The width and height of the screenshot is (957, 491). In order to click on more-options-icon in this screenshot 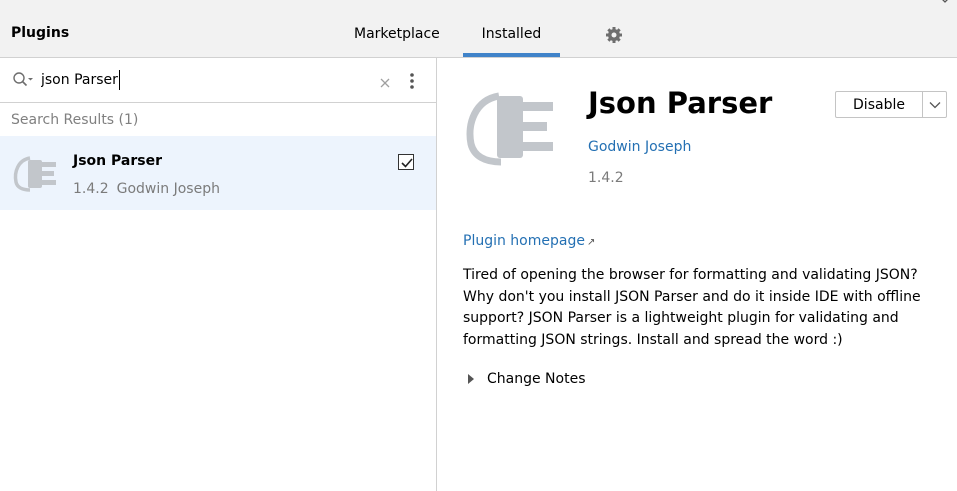, I will do `click(412, 81)`.